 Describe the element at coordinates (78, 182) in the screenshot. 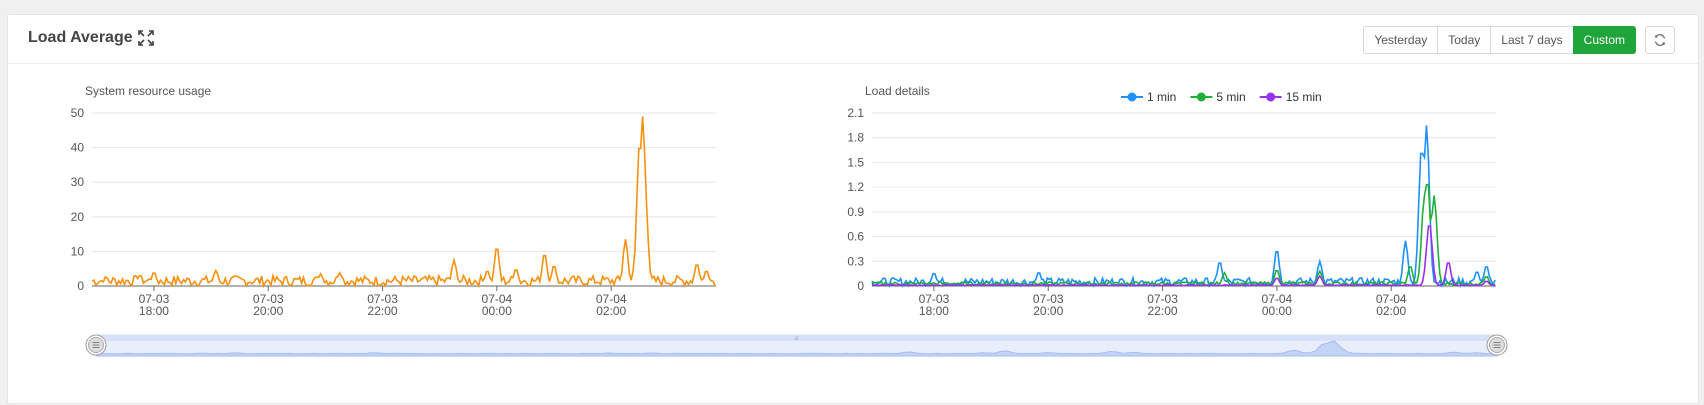

I see `y-tick-label: 30` at that location.